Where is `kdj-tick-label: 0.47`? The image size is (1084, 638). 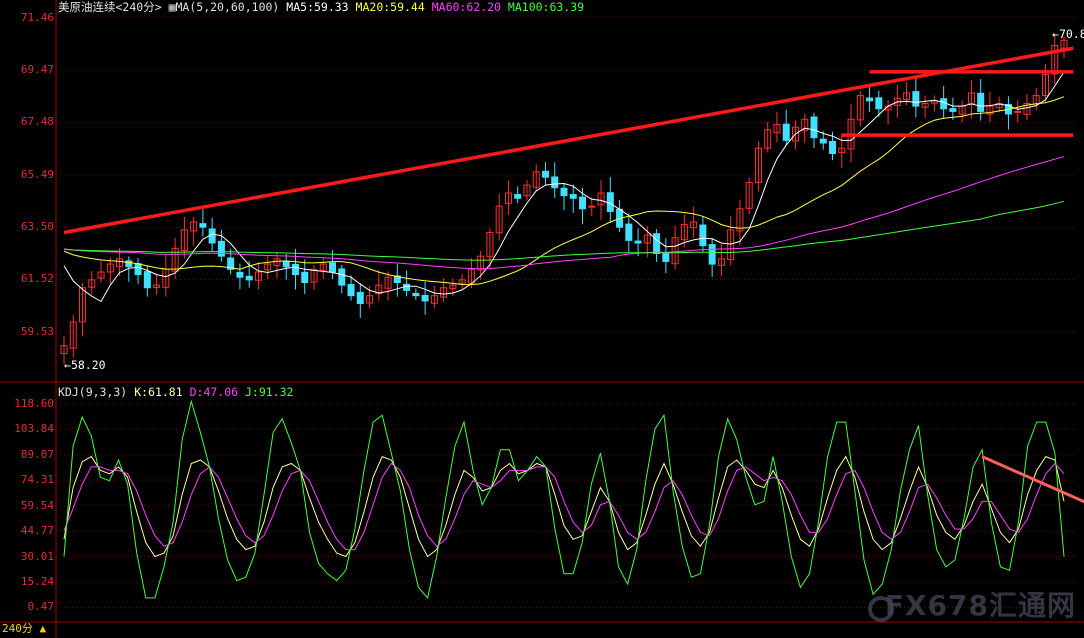 kdj-tick-label: 0.47 is located at coordinates (41, 607).